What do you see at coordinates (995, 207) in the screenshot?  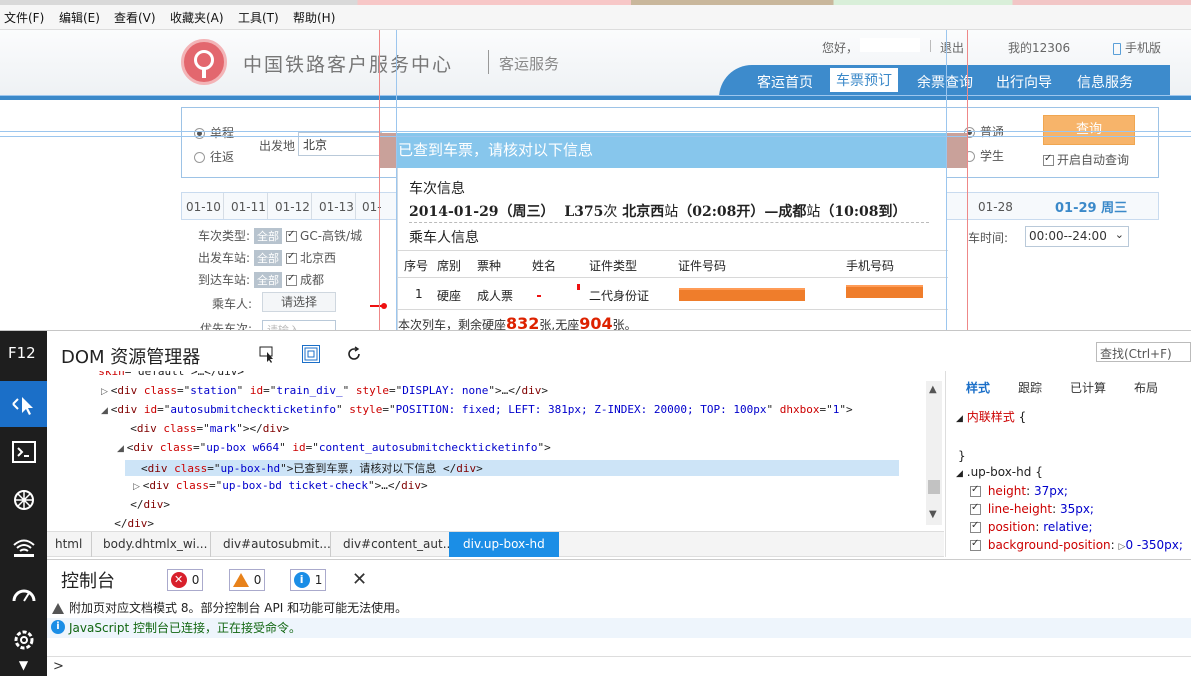 I see `date-tab: 01-28` at bounding box center [995, 207].